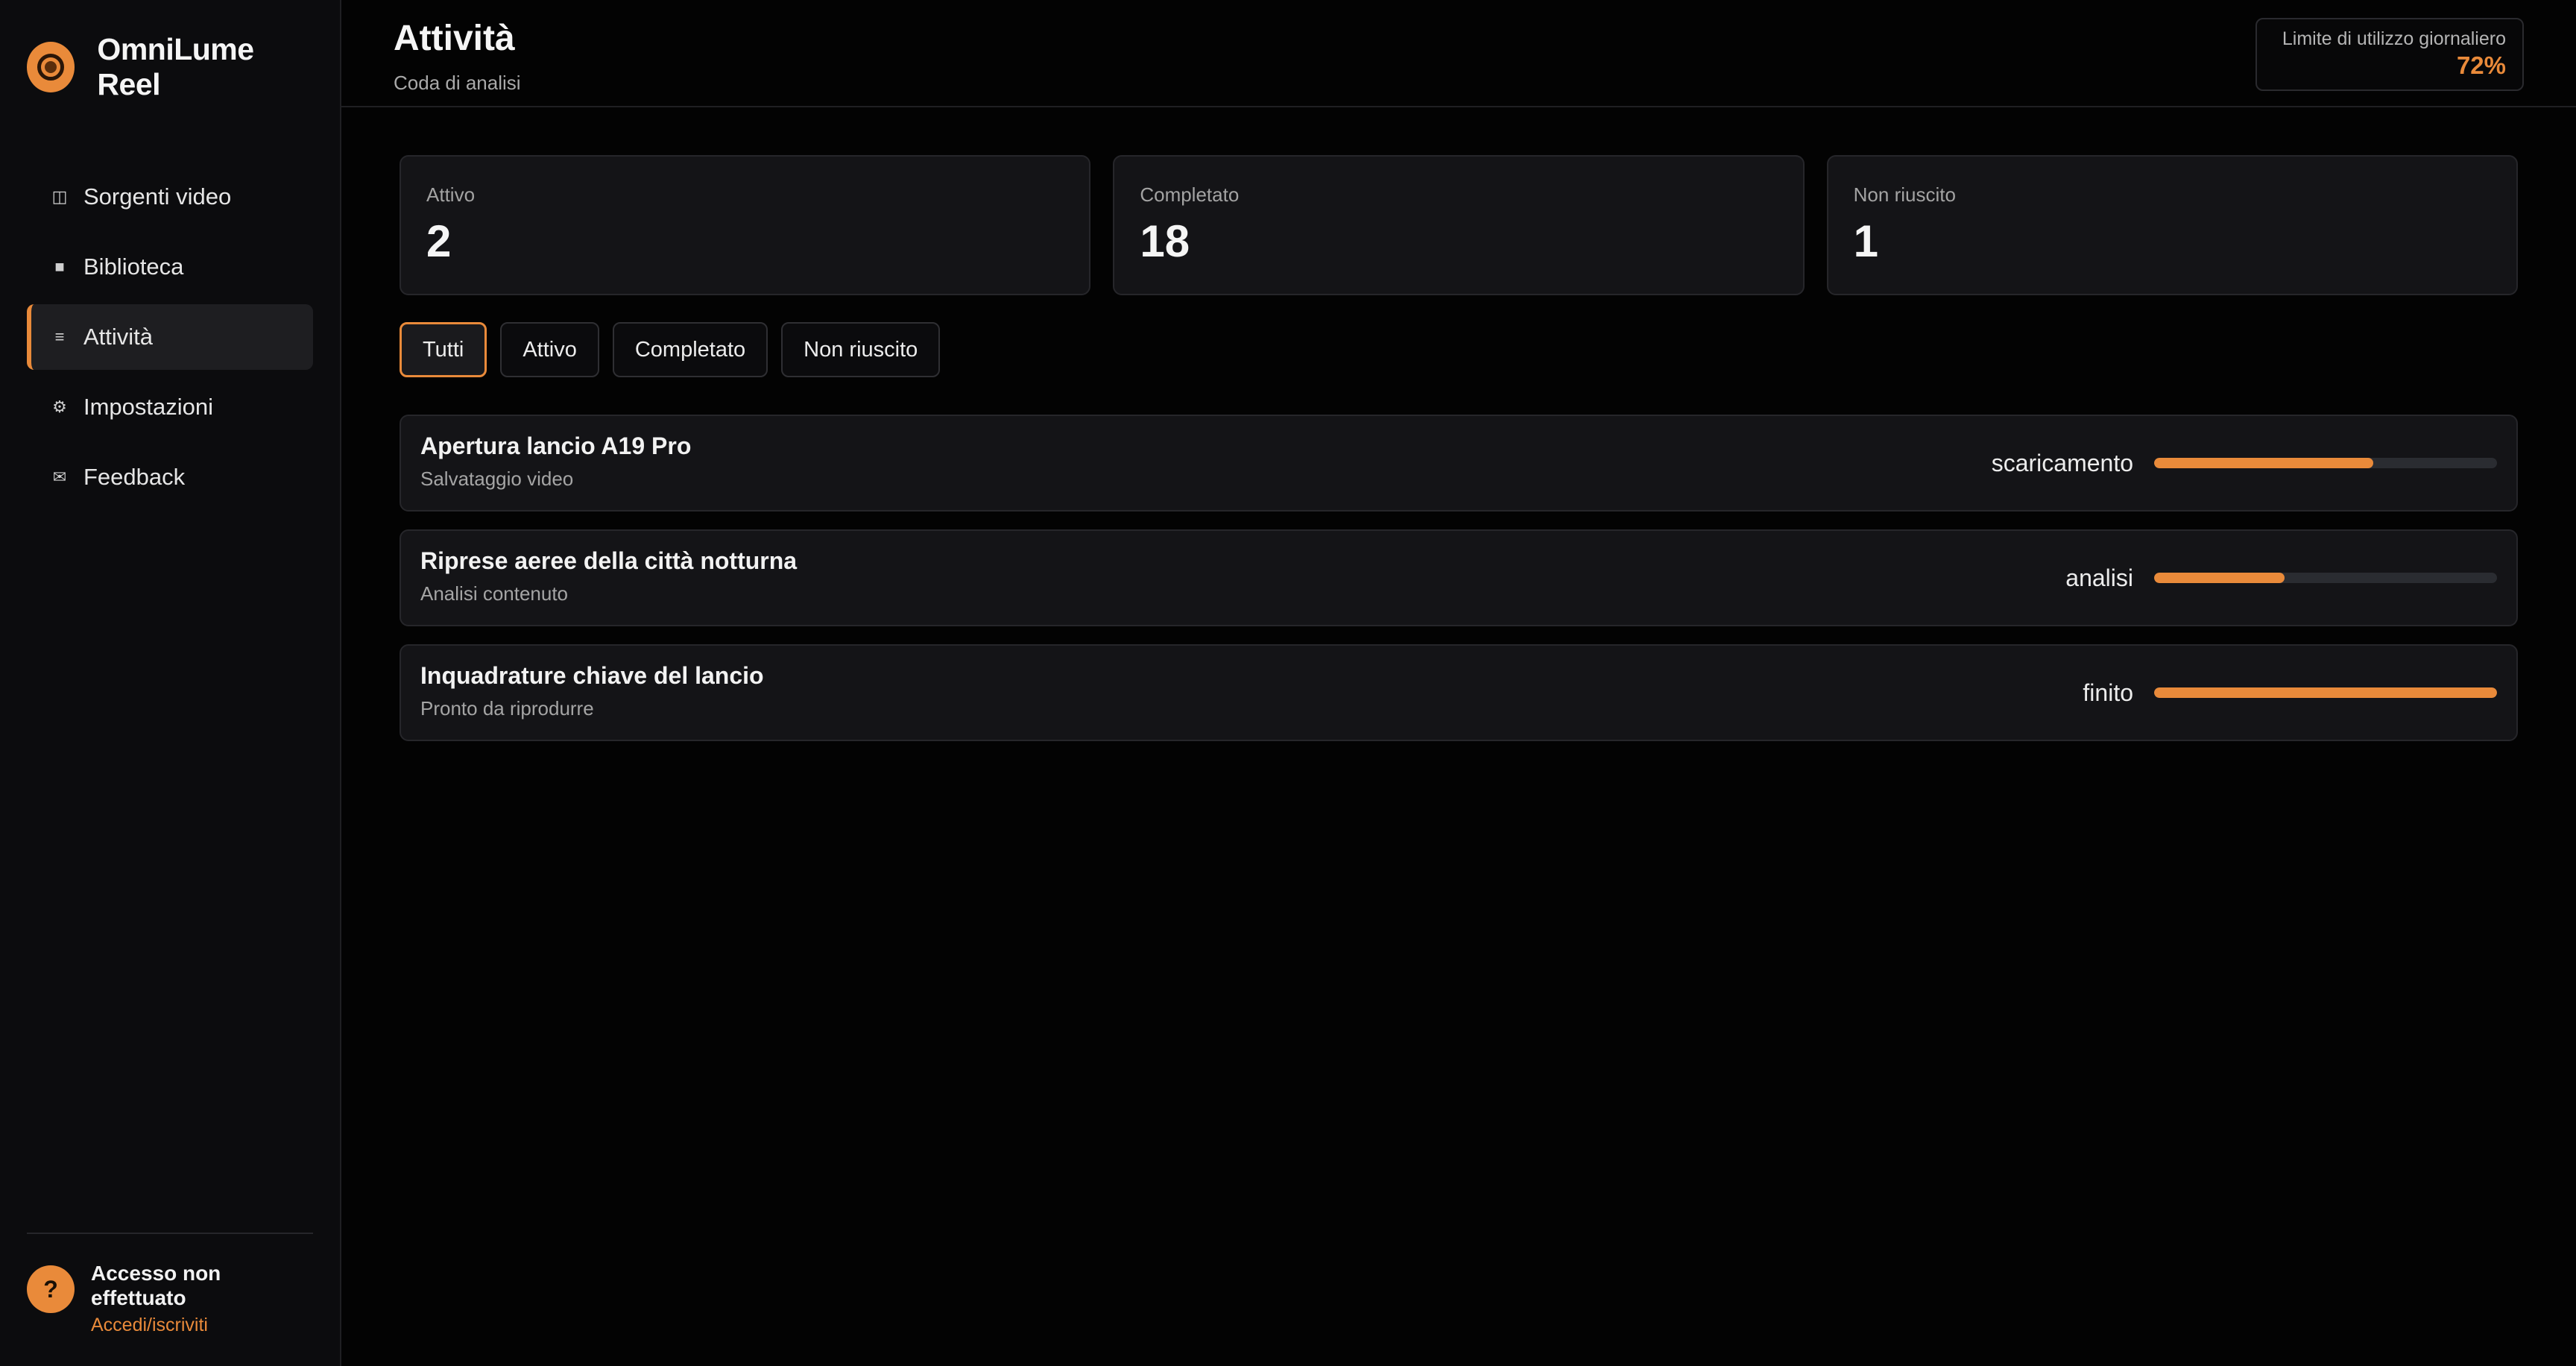 The height and width of the screenshot is (1366, 2576). I want to click on sidebar-item-settings: ⚙ Impostazioni, so click(170, 407).